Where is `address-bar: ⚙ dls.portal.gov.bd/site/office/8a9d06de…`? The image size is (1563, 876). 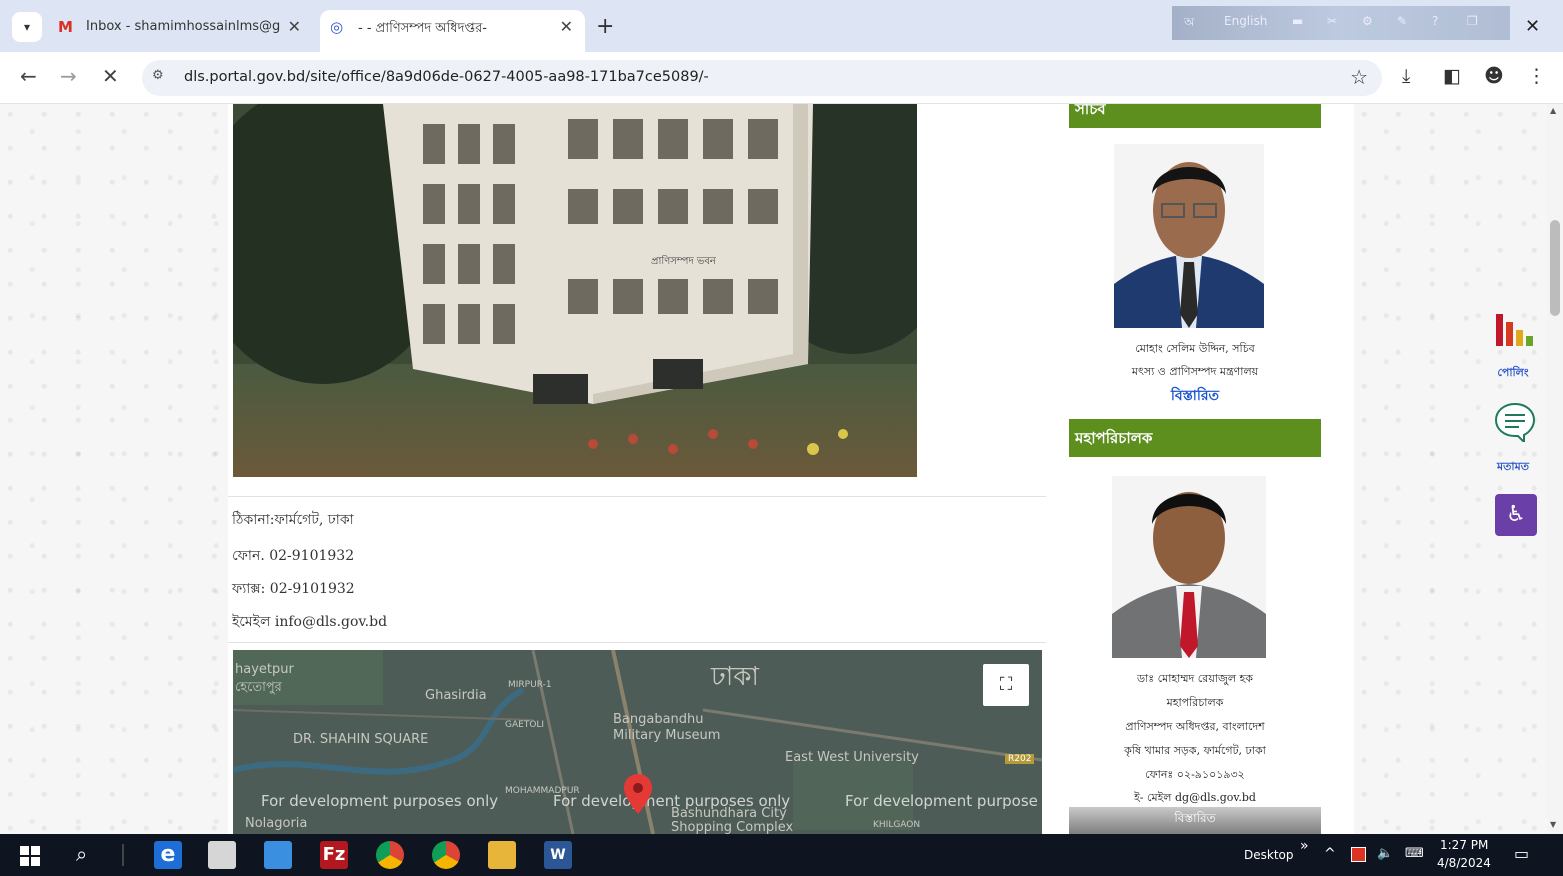
address-bar: ⚙ dls.portal.gov.bd/site/office/8a9d06de… is located at coordinates (762, 78).